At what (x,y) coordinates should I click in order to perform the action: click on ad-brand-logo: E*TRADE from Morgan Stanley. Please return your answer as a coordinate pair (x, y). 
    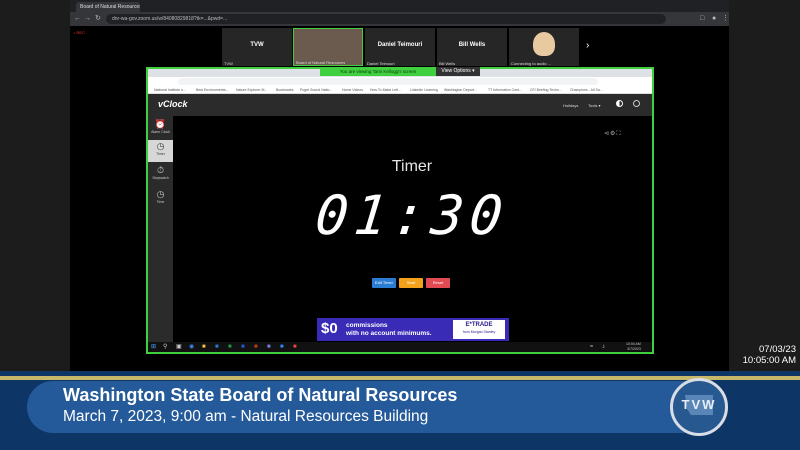
    Looking at the image, I should click on (479, 329).